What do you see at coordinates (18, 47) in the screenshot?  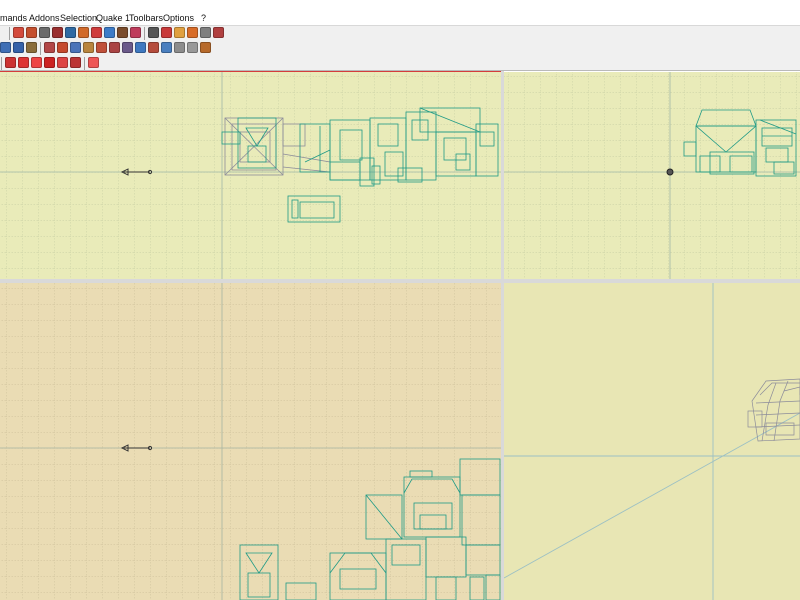 I see `stack-icon` at bounding box center [18, 47].